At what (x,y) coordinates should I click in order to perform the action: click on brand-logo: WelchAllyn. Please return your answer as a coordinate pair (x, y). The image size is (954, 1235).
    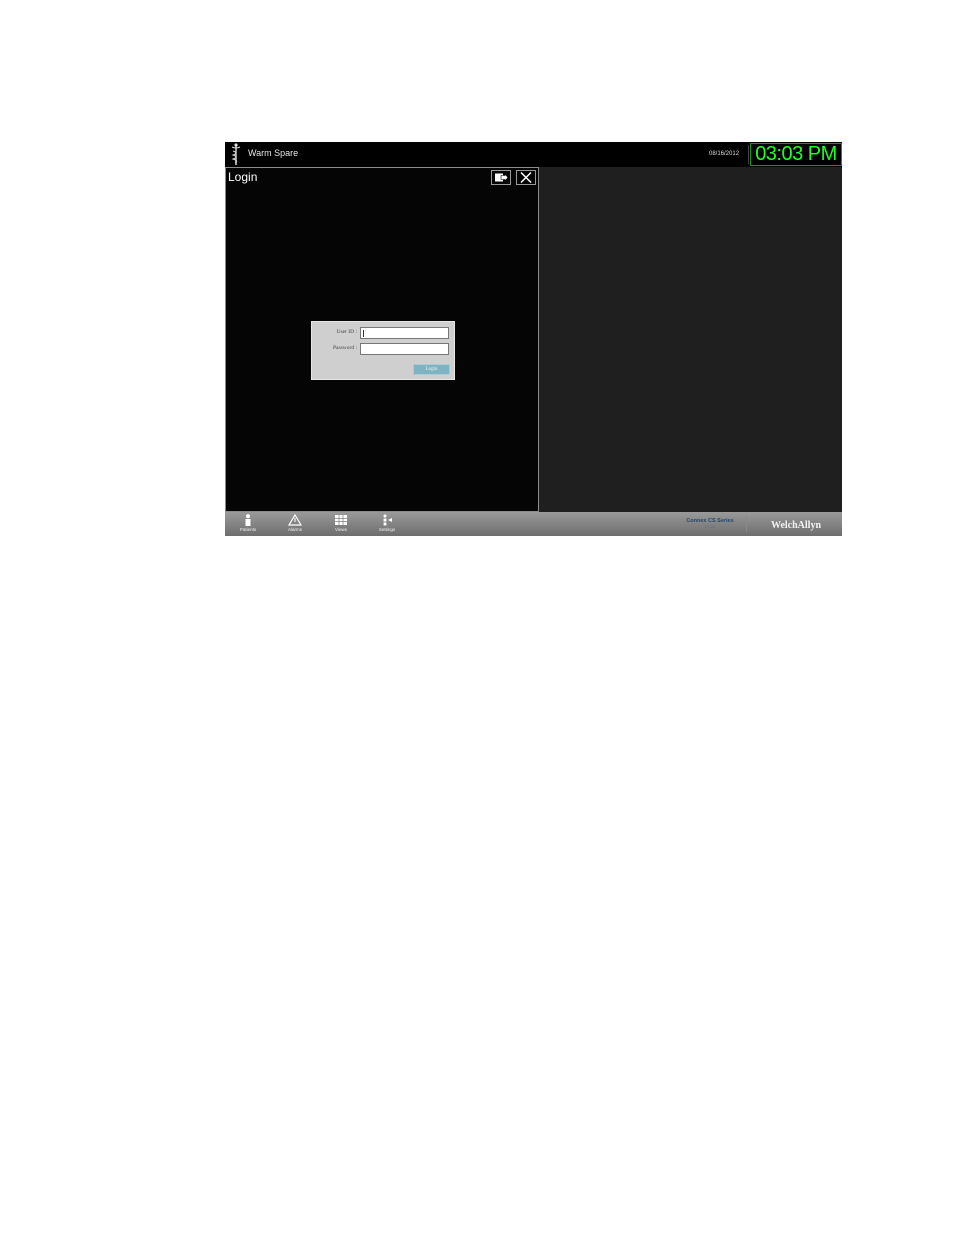
    Looking at the image, I should click on (796, 525).